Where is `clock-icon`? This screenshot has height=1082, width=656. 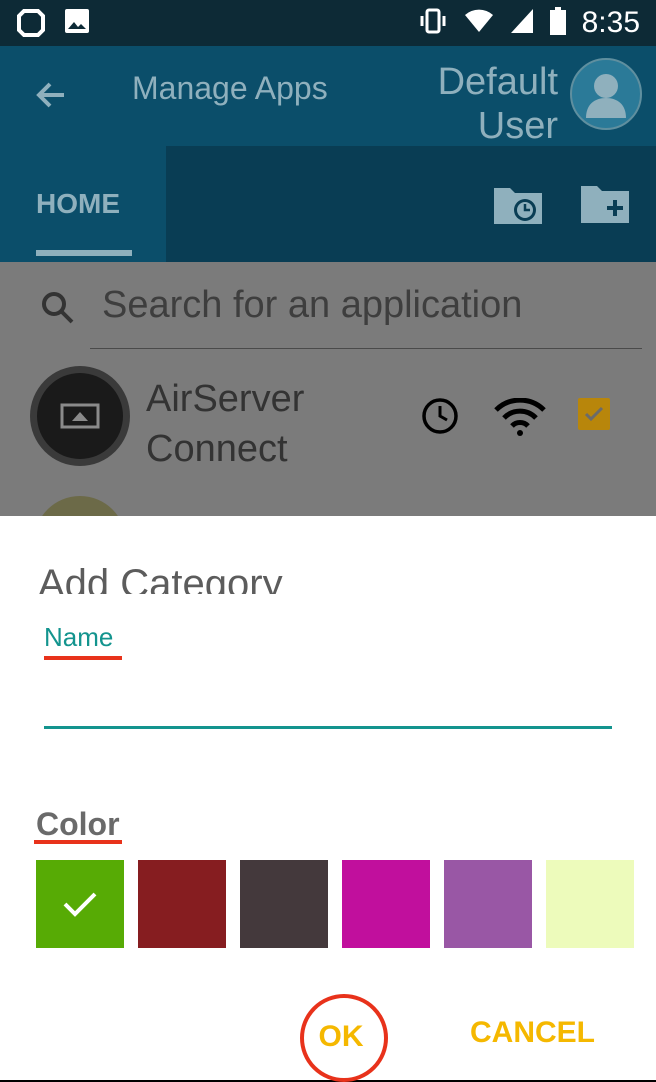 clock-icon is located at coordinates (440, 418).